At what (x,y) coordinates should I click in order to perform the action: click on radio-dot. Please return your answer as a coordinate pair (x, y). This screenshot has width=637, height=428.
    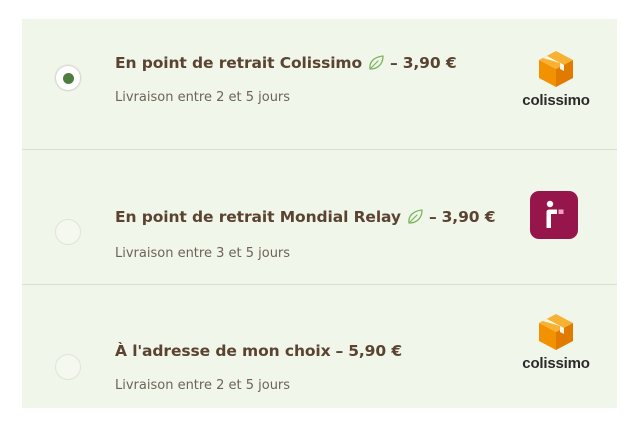
    Looking at the image, I should click on (68, 78).